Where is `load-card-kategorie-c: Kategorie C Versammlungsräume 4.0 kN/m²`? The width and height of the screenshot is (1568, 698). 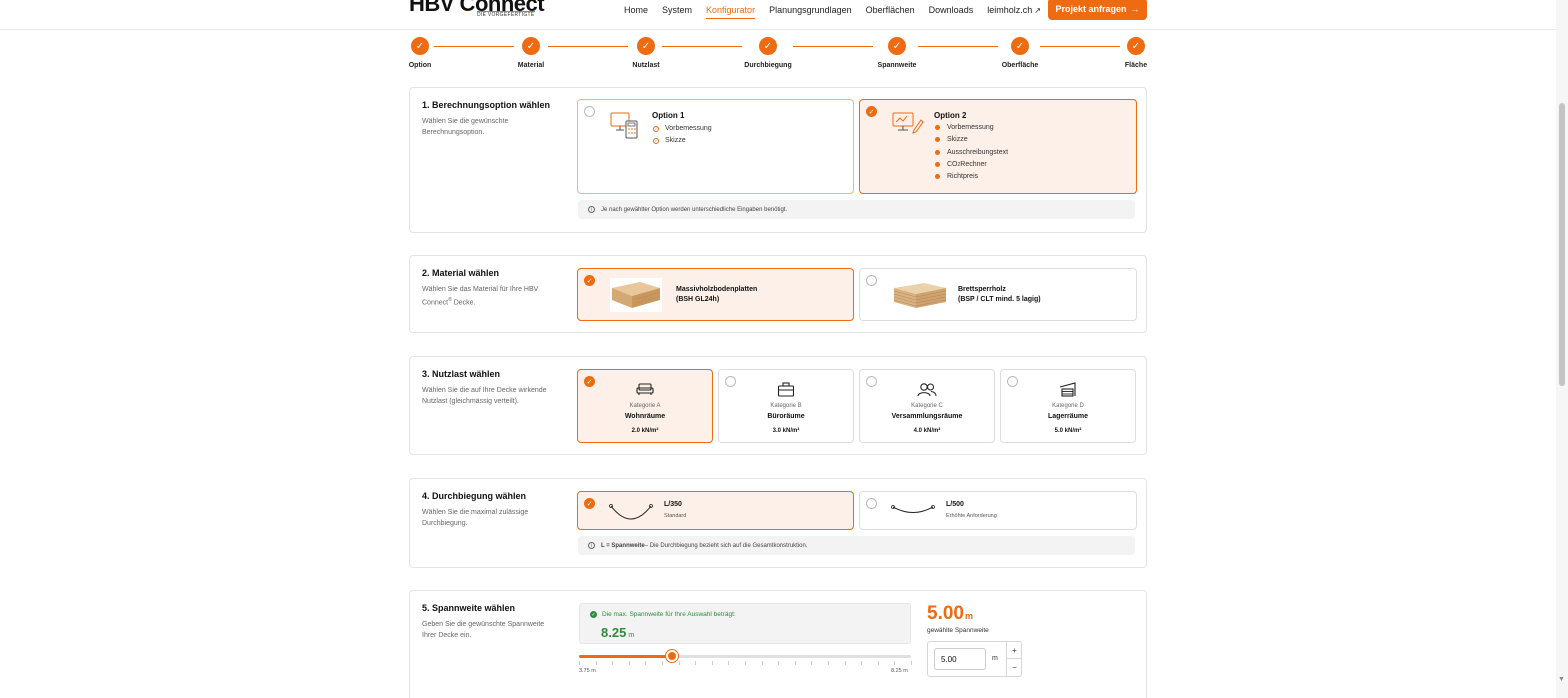 load-card-kategorie-c: Kategorie C Versammlungsräume 4.0 kN/m² is located at coordinates (927, 406).